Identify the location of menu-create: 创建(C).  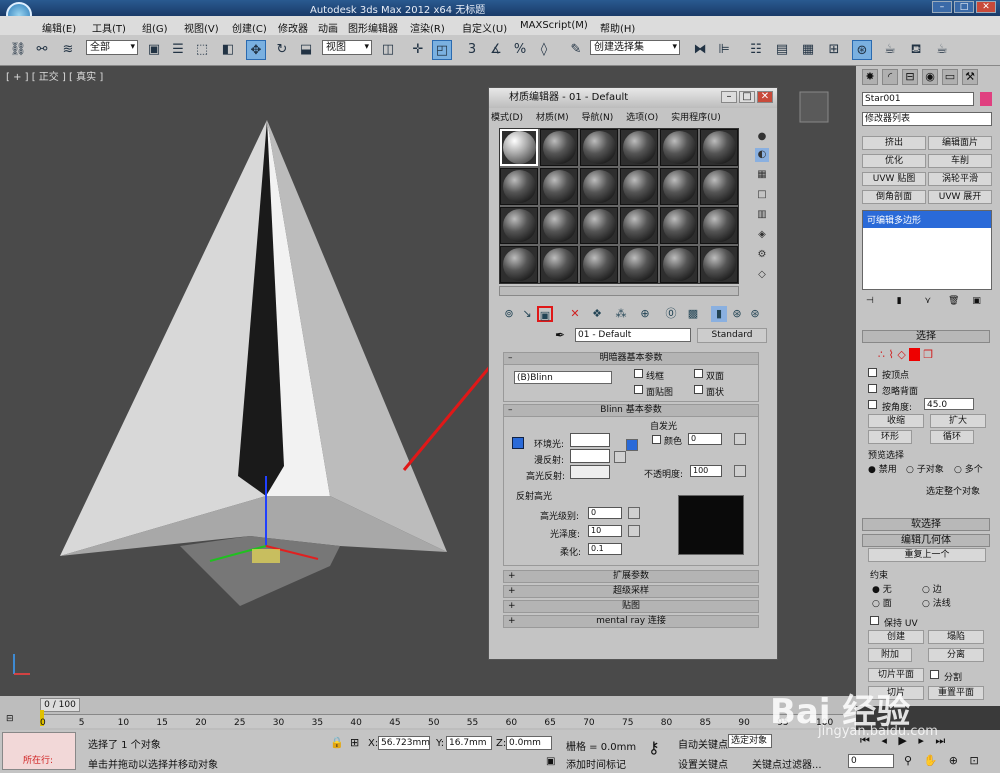
(249, 27).